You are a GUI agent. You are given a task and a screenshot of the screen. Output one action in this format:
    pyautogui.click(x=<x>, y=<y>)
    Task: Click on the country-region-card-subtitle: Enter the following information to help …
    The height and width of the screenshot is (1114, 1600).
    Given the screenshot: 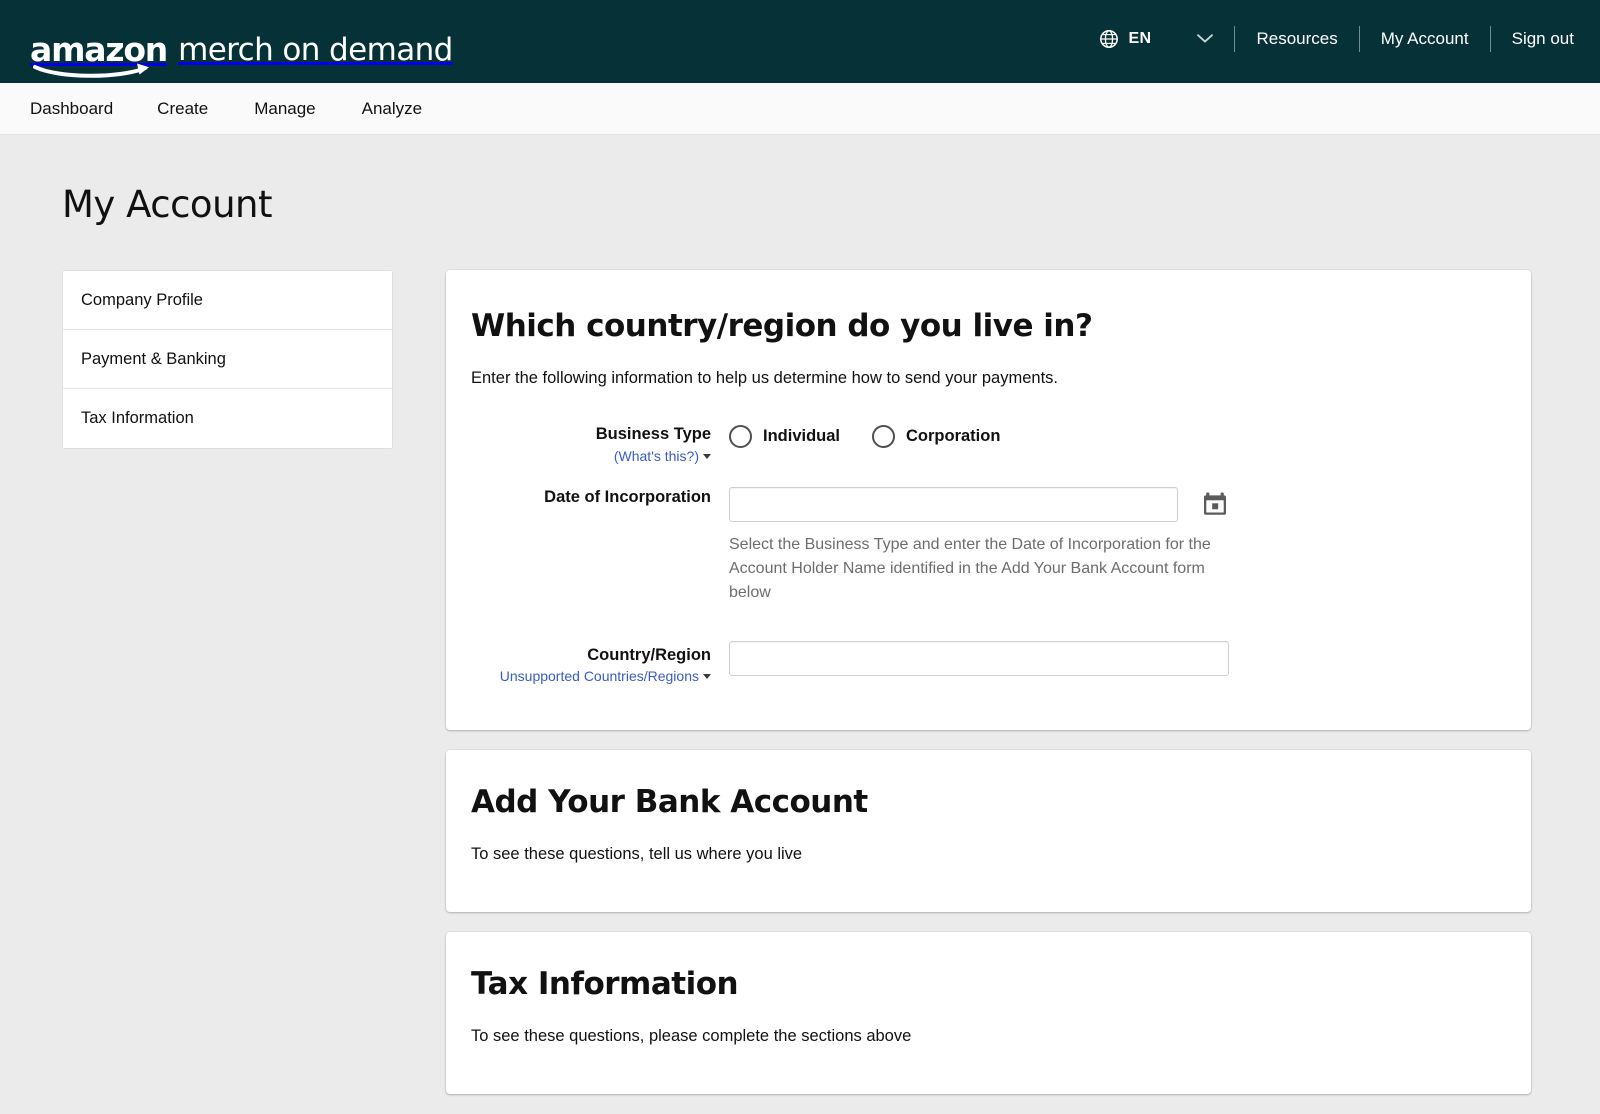 What is the action you would take?
    pyautogui.click(x=764, y=378)
    